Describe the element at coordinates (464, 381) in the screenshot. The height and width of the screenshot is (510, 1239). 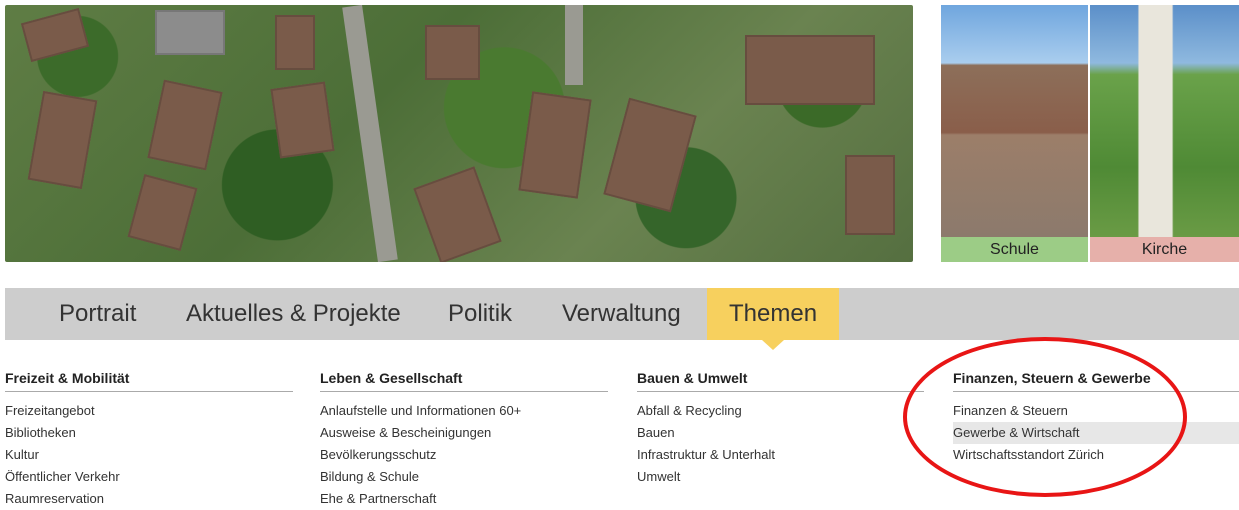
I see `column-heading: Leben & Gesellschaft` at that location.